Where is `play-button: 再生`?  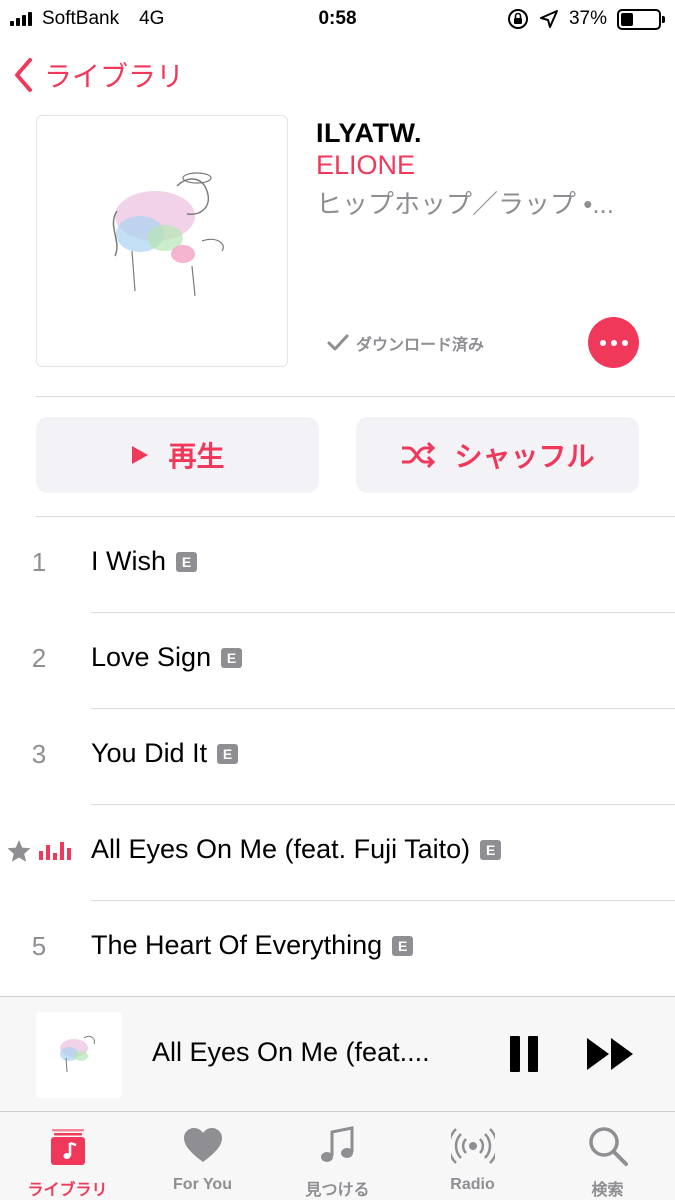 play-button: 再生 is located at coordinates (177, 455).